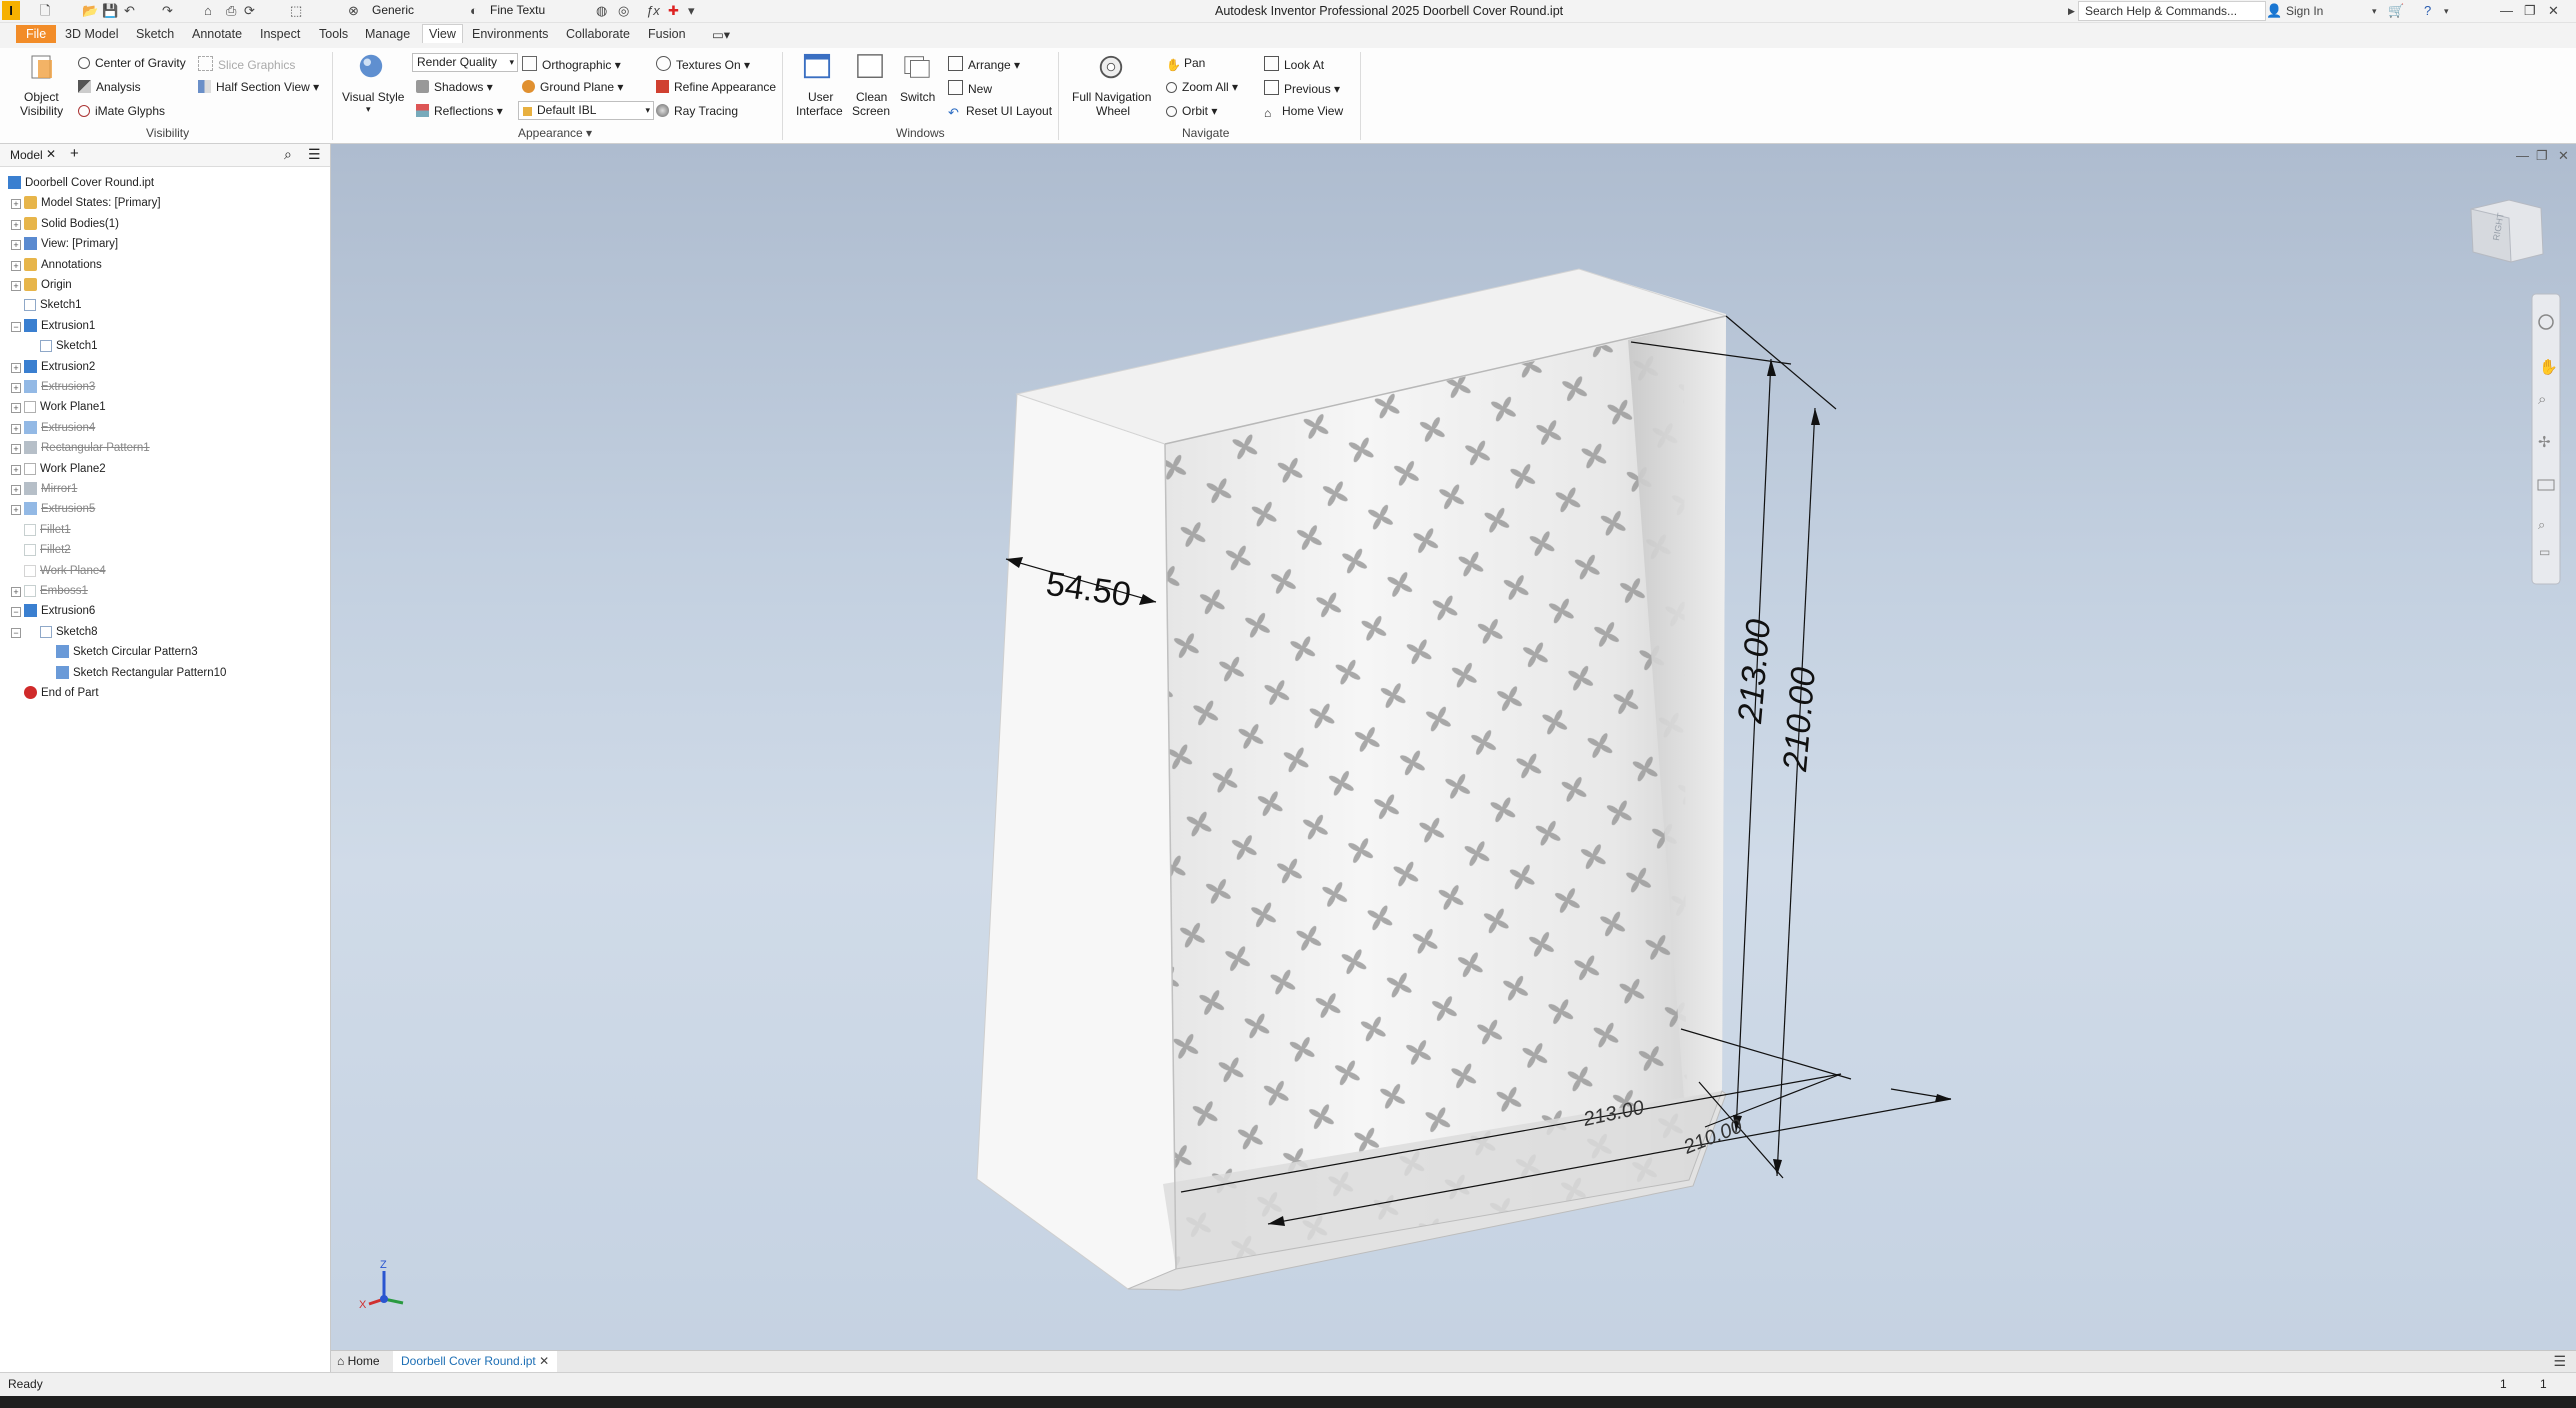  I want to click on minimize-icon: —, so click(2506, 11).